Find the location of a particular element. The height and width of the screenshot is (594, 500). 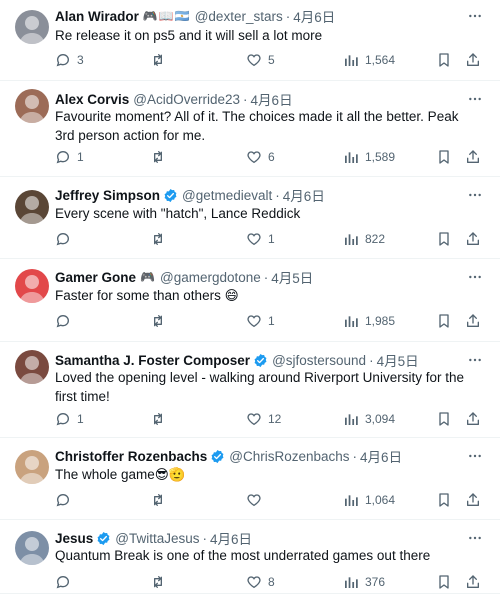

like-count: 12 is located at coordinates (275, 419).